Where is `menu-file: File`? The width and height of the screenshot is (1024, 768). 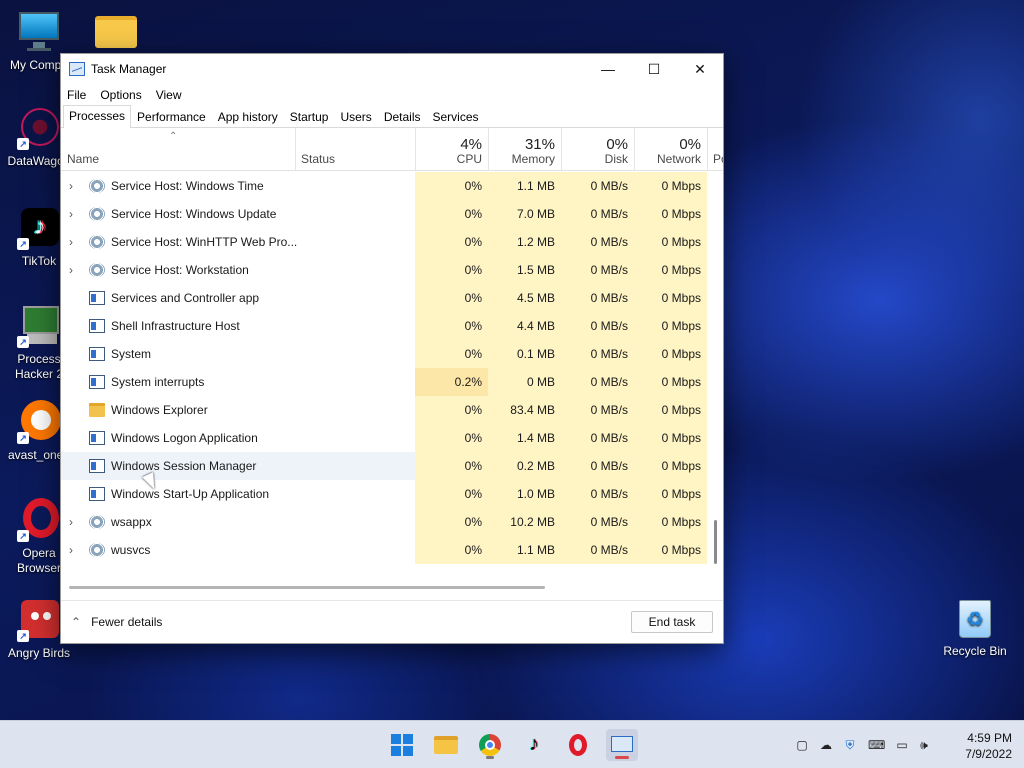 menu-file: File is located at coordinates (76, 95).